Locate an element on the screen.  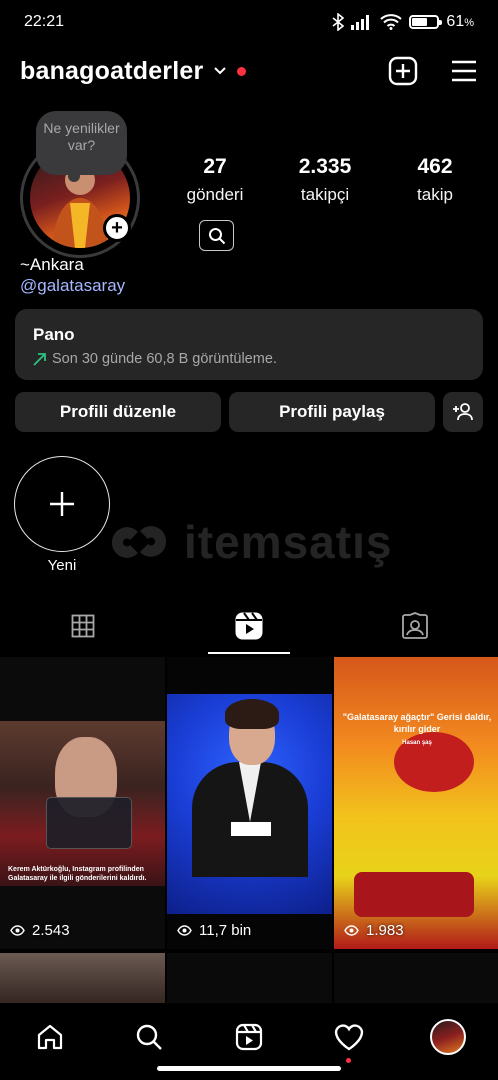
heart-icon is located at coordinates (348, 1037).